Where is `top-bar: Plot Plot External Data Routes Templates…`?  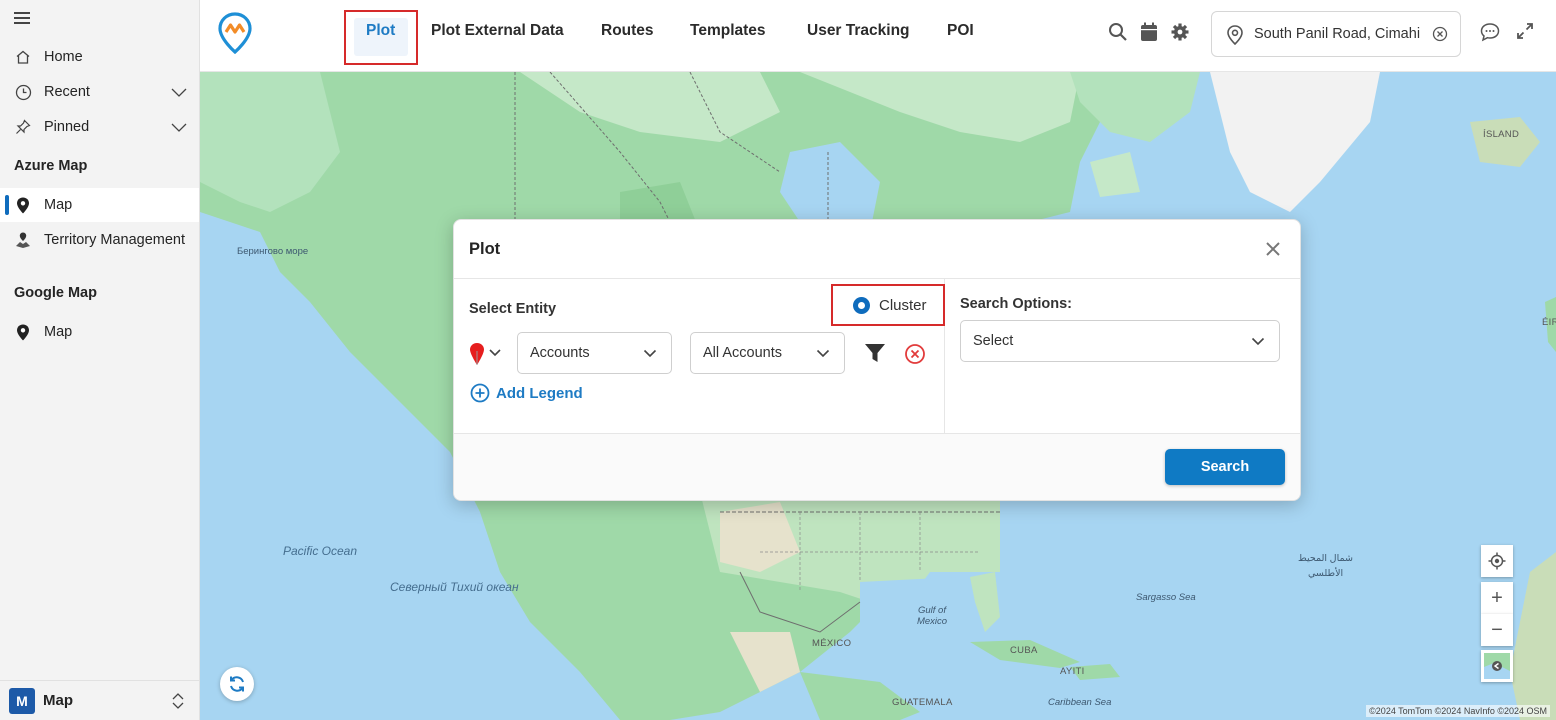 top-bar: Plot Plot External Data Routes Templates… is located at coordinates (878, 36).